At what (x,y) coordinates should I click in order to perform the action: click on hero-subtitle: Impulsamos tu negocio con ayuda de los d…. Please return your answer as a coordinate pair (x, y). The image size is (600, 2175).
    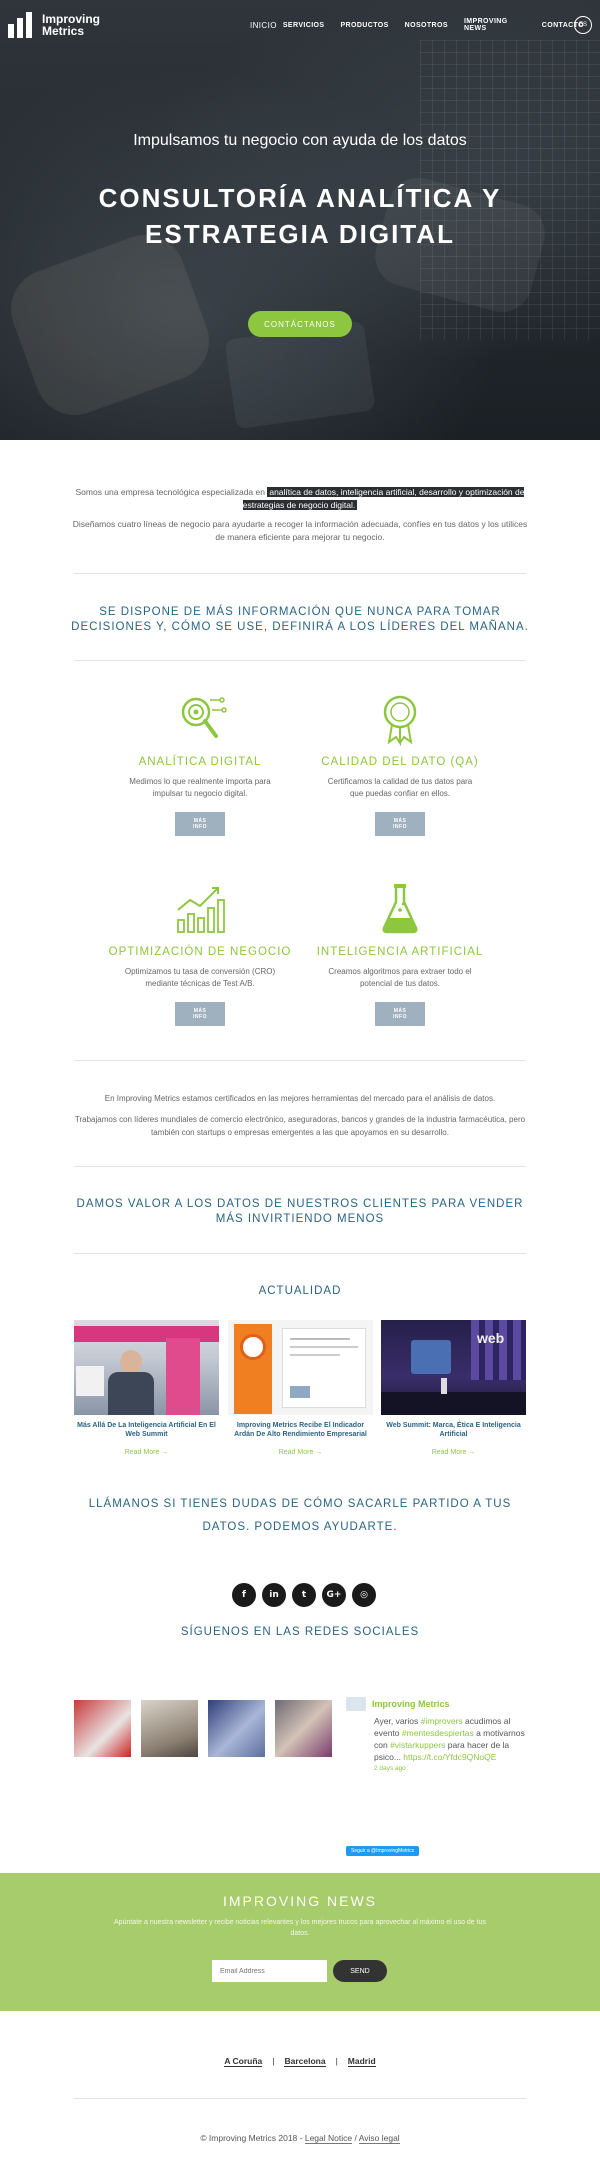
    Looking at the image, I should click on (300, 140).